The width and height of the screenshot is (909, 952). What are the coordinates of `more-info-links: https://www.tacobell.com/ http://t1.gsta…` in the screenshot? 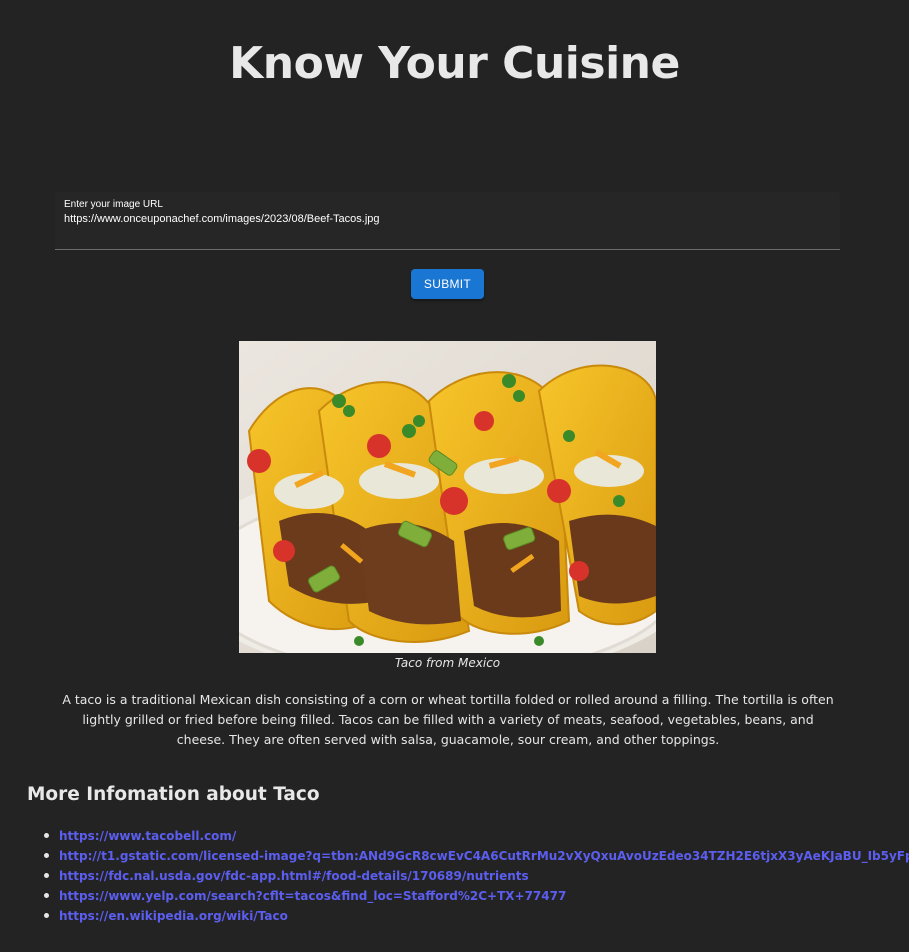 It's located at (454, 876).